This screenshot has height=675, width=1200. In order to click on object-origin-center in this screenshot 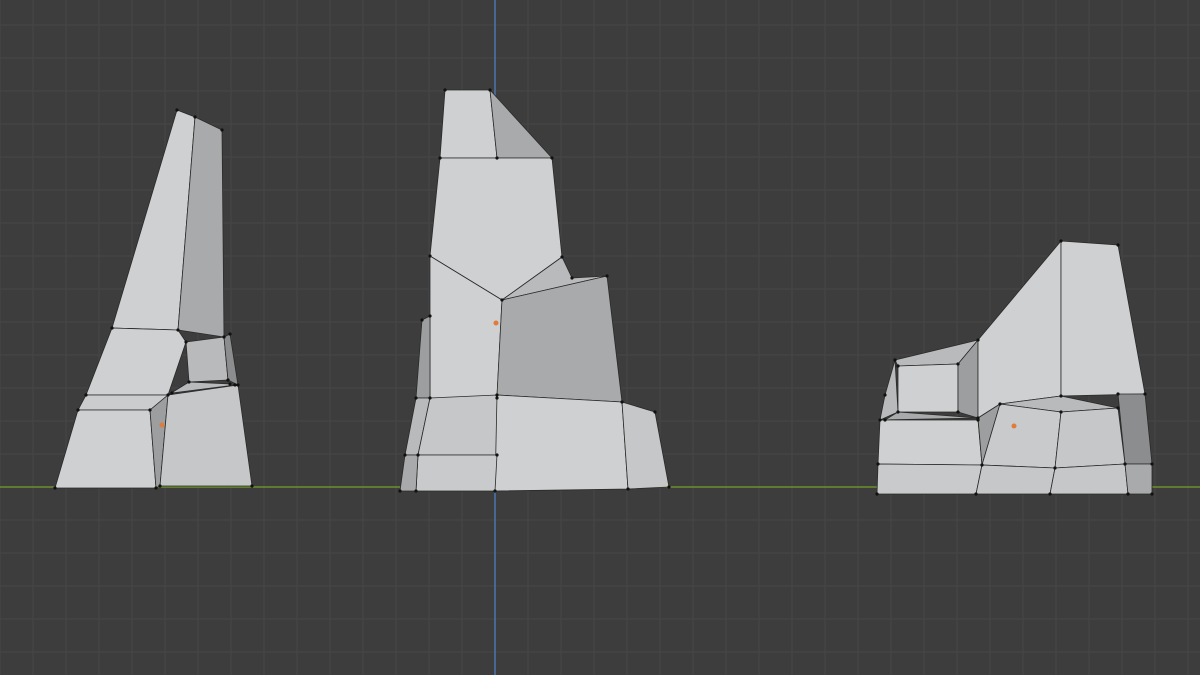, I will do `click(496, 323)`.